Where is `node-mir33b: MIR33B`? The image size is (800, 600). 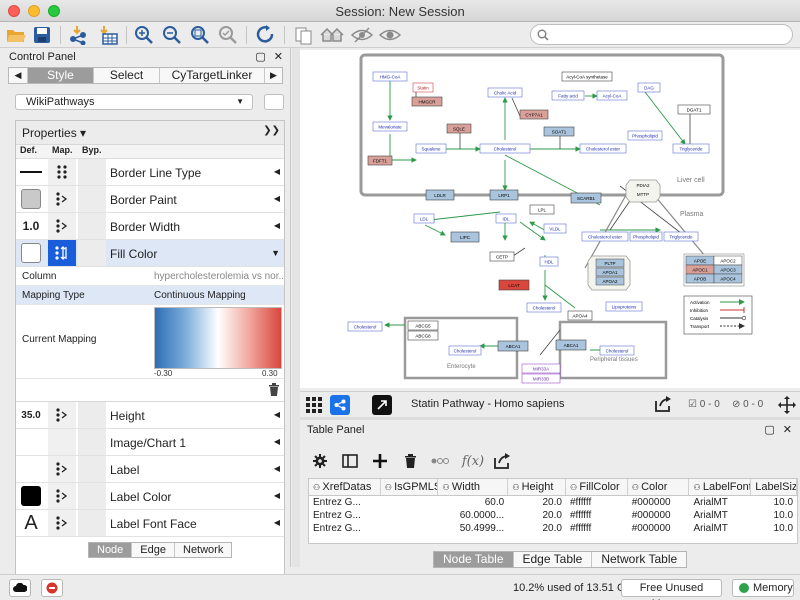
node-mir33b: MIR33B is located at coordinates (541, 378).